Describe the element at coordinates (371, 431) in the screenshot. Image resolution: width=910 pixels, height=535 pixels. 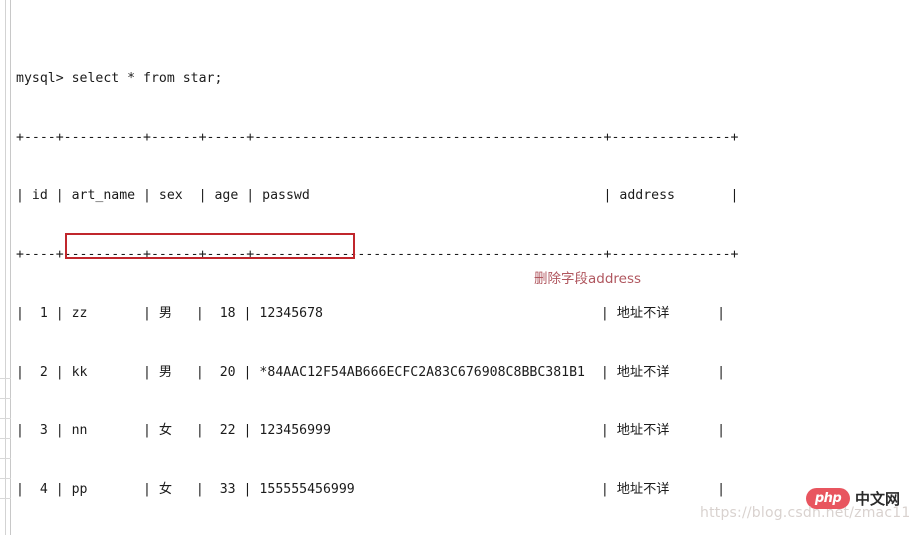
I see `table-row: | 3 | nn | 女 | 22 | 123456999 | 地址不详 |` at that location.